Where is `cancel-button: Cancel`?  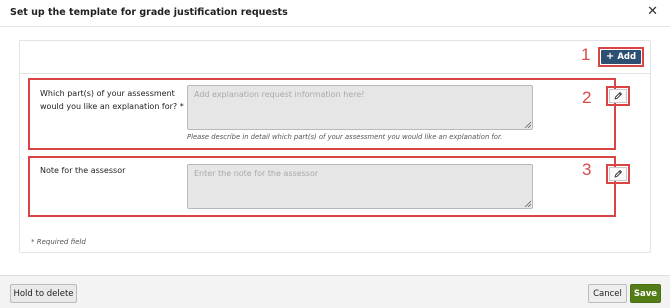 cancel-button: Cancel is located at coordinates (607, 293).